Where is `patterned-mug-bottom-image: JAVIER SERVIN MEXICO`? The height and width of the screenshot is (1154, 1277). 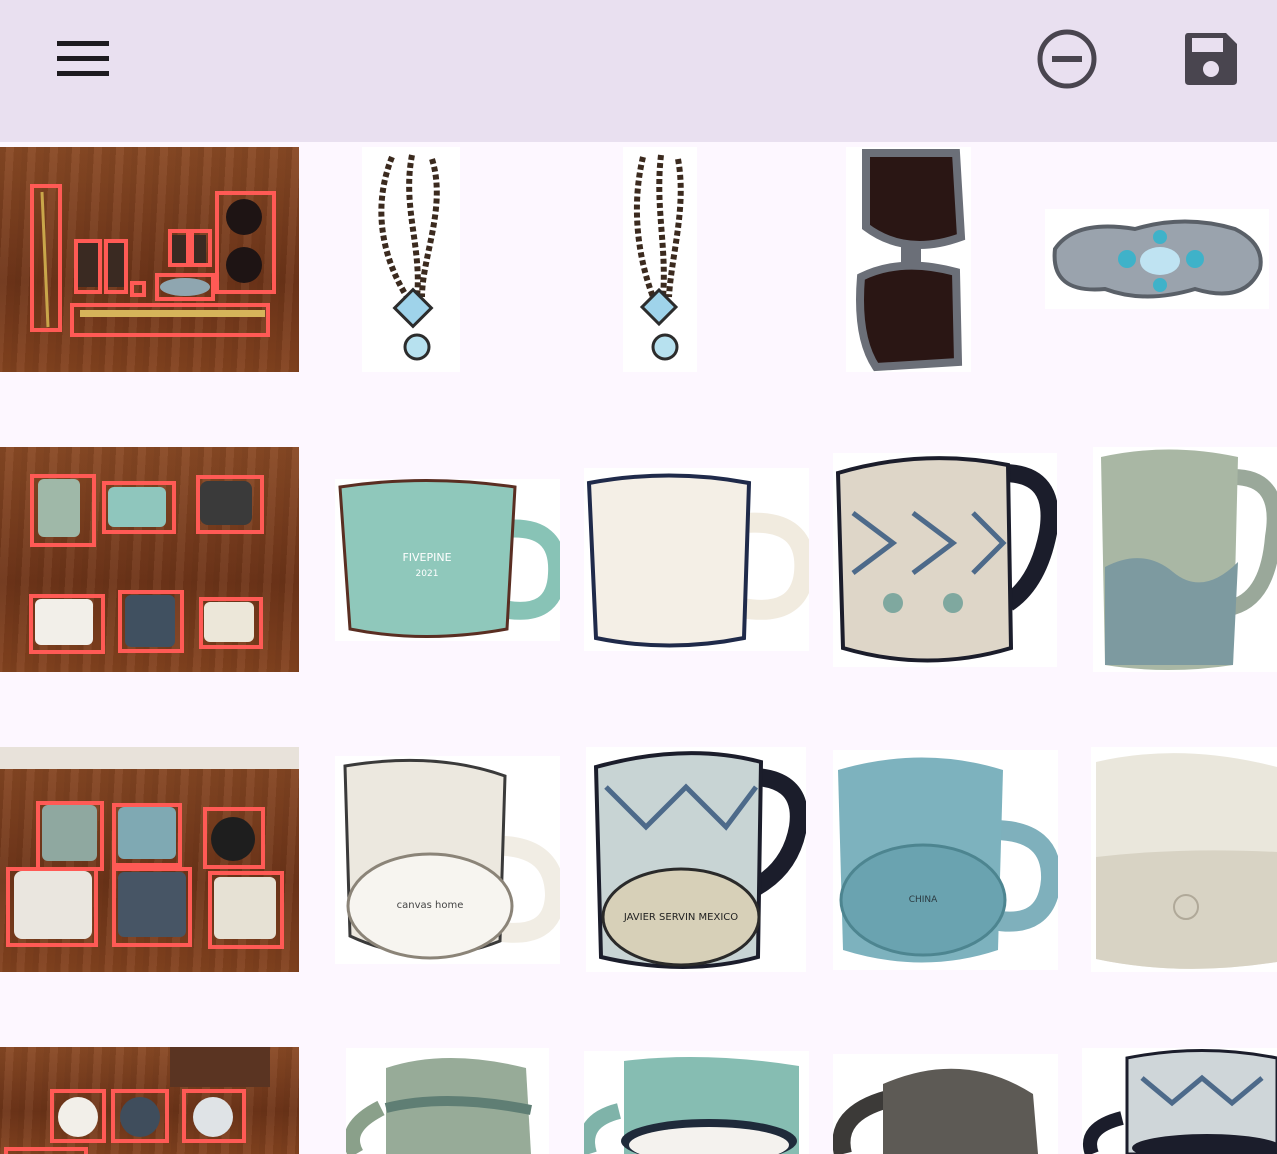 patterned-mug-bottom-image: JAVIER SERVIN MEXICO is located at coordinates (696, 859).